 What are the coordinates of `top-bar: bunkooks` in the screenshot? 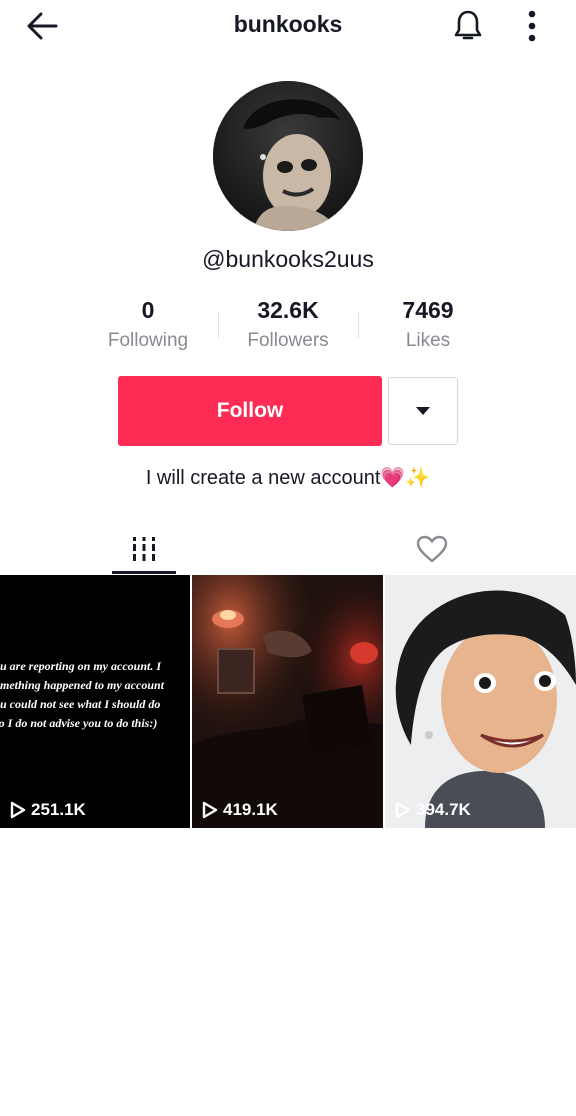 It's located at (288, 26).